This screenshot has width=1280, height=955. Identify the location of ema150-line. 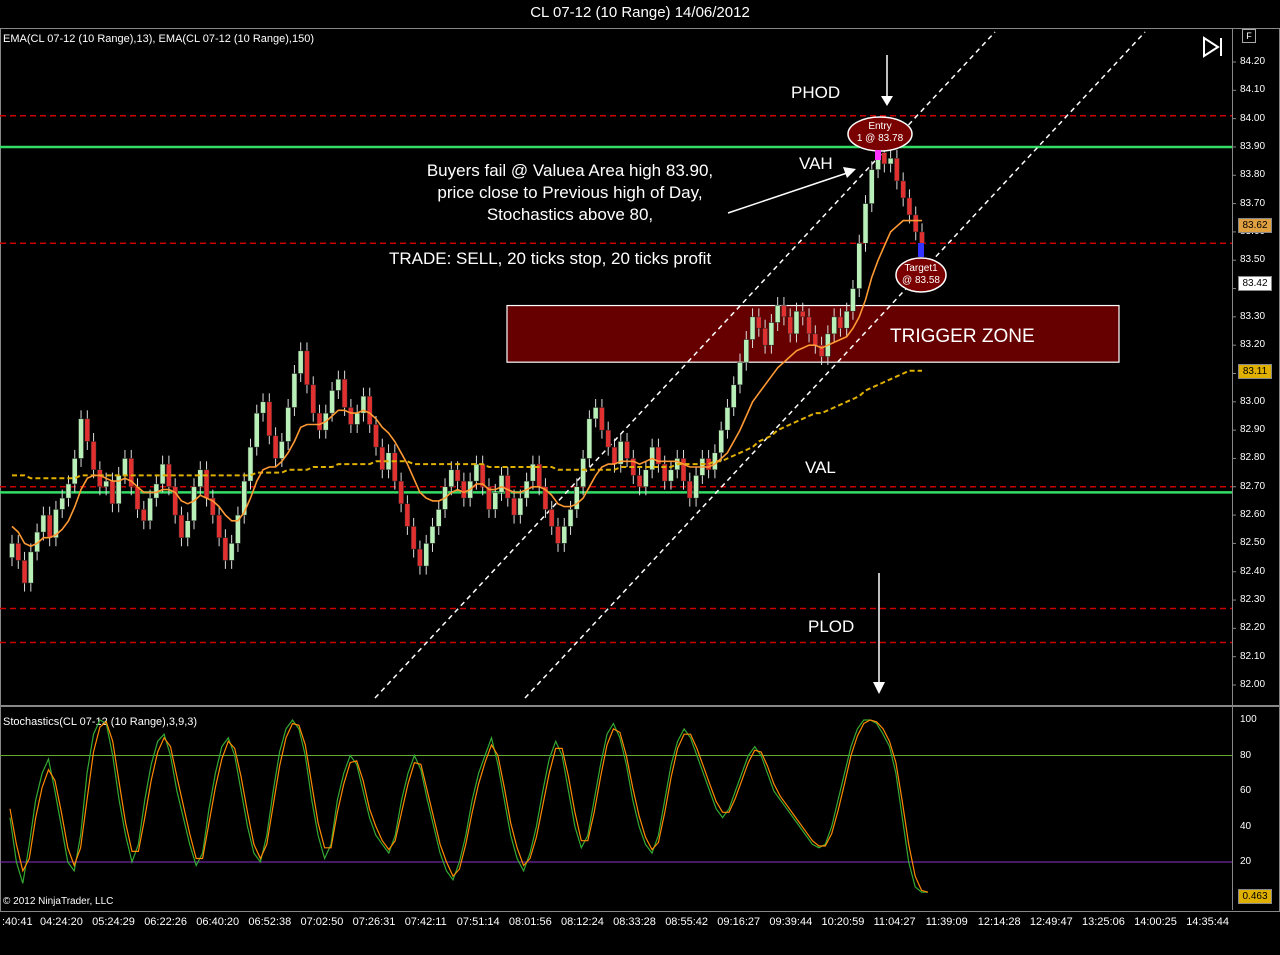
(467, 424).